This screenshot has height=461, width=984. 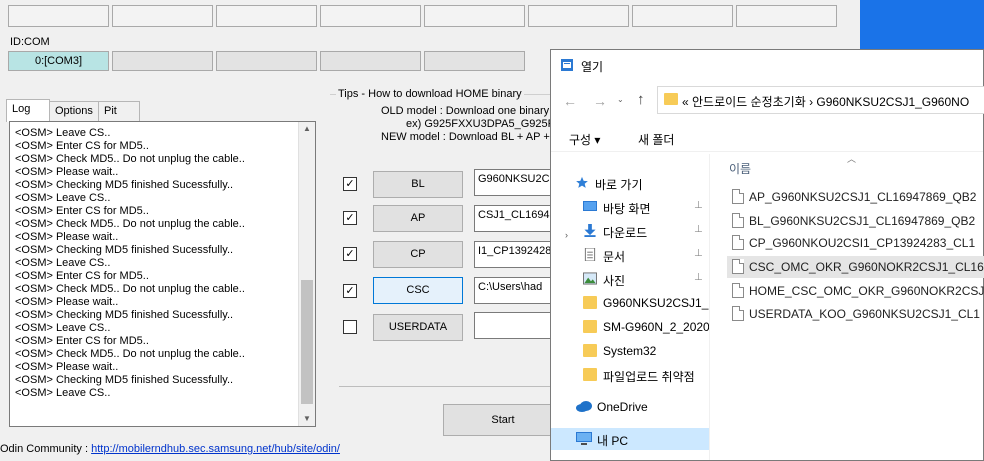 What do you see at coordinates (350, 184) in the screenshot?
I see `bl-checkbox: ✓` at bounding box center [350, 184].